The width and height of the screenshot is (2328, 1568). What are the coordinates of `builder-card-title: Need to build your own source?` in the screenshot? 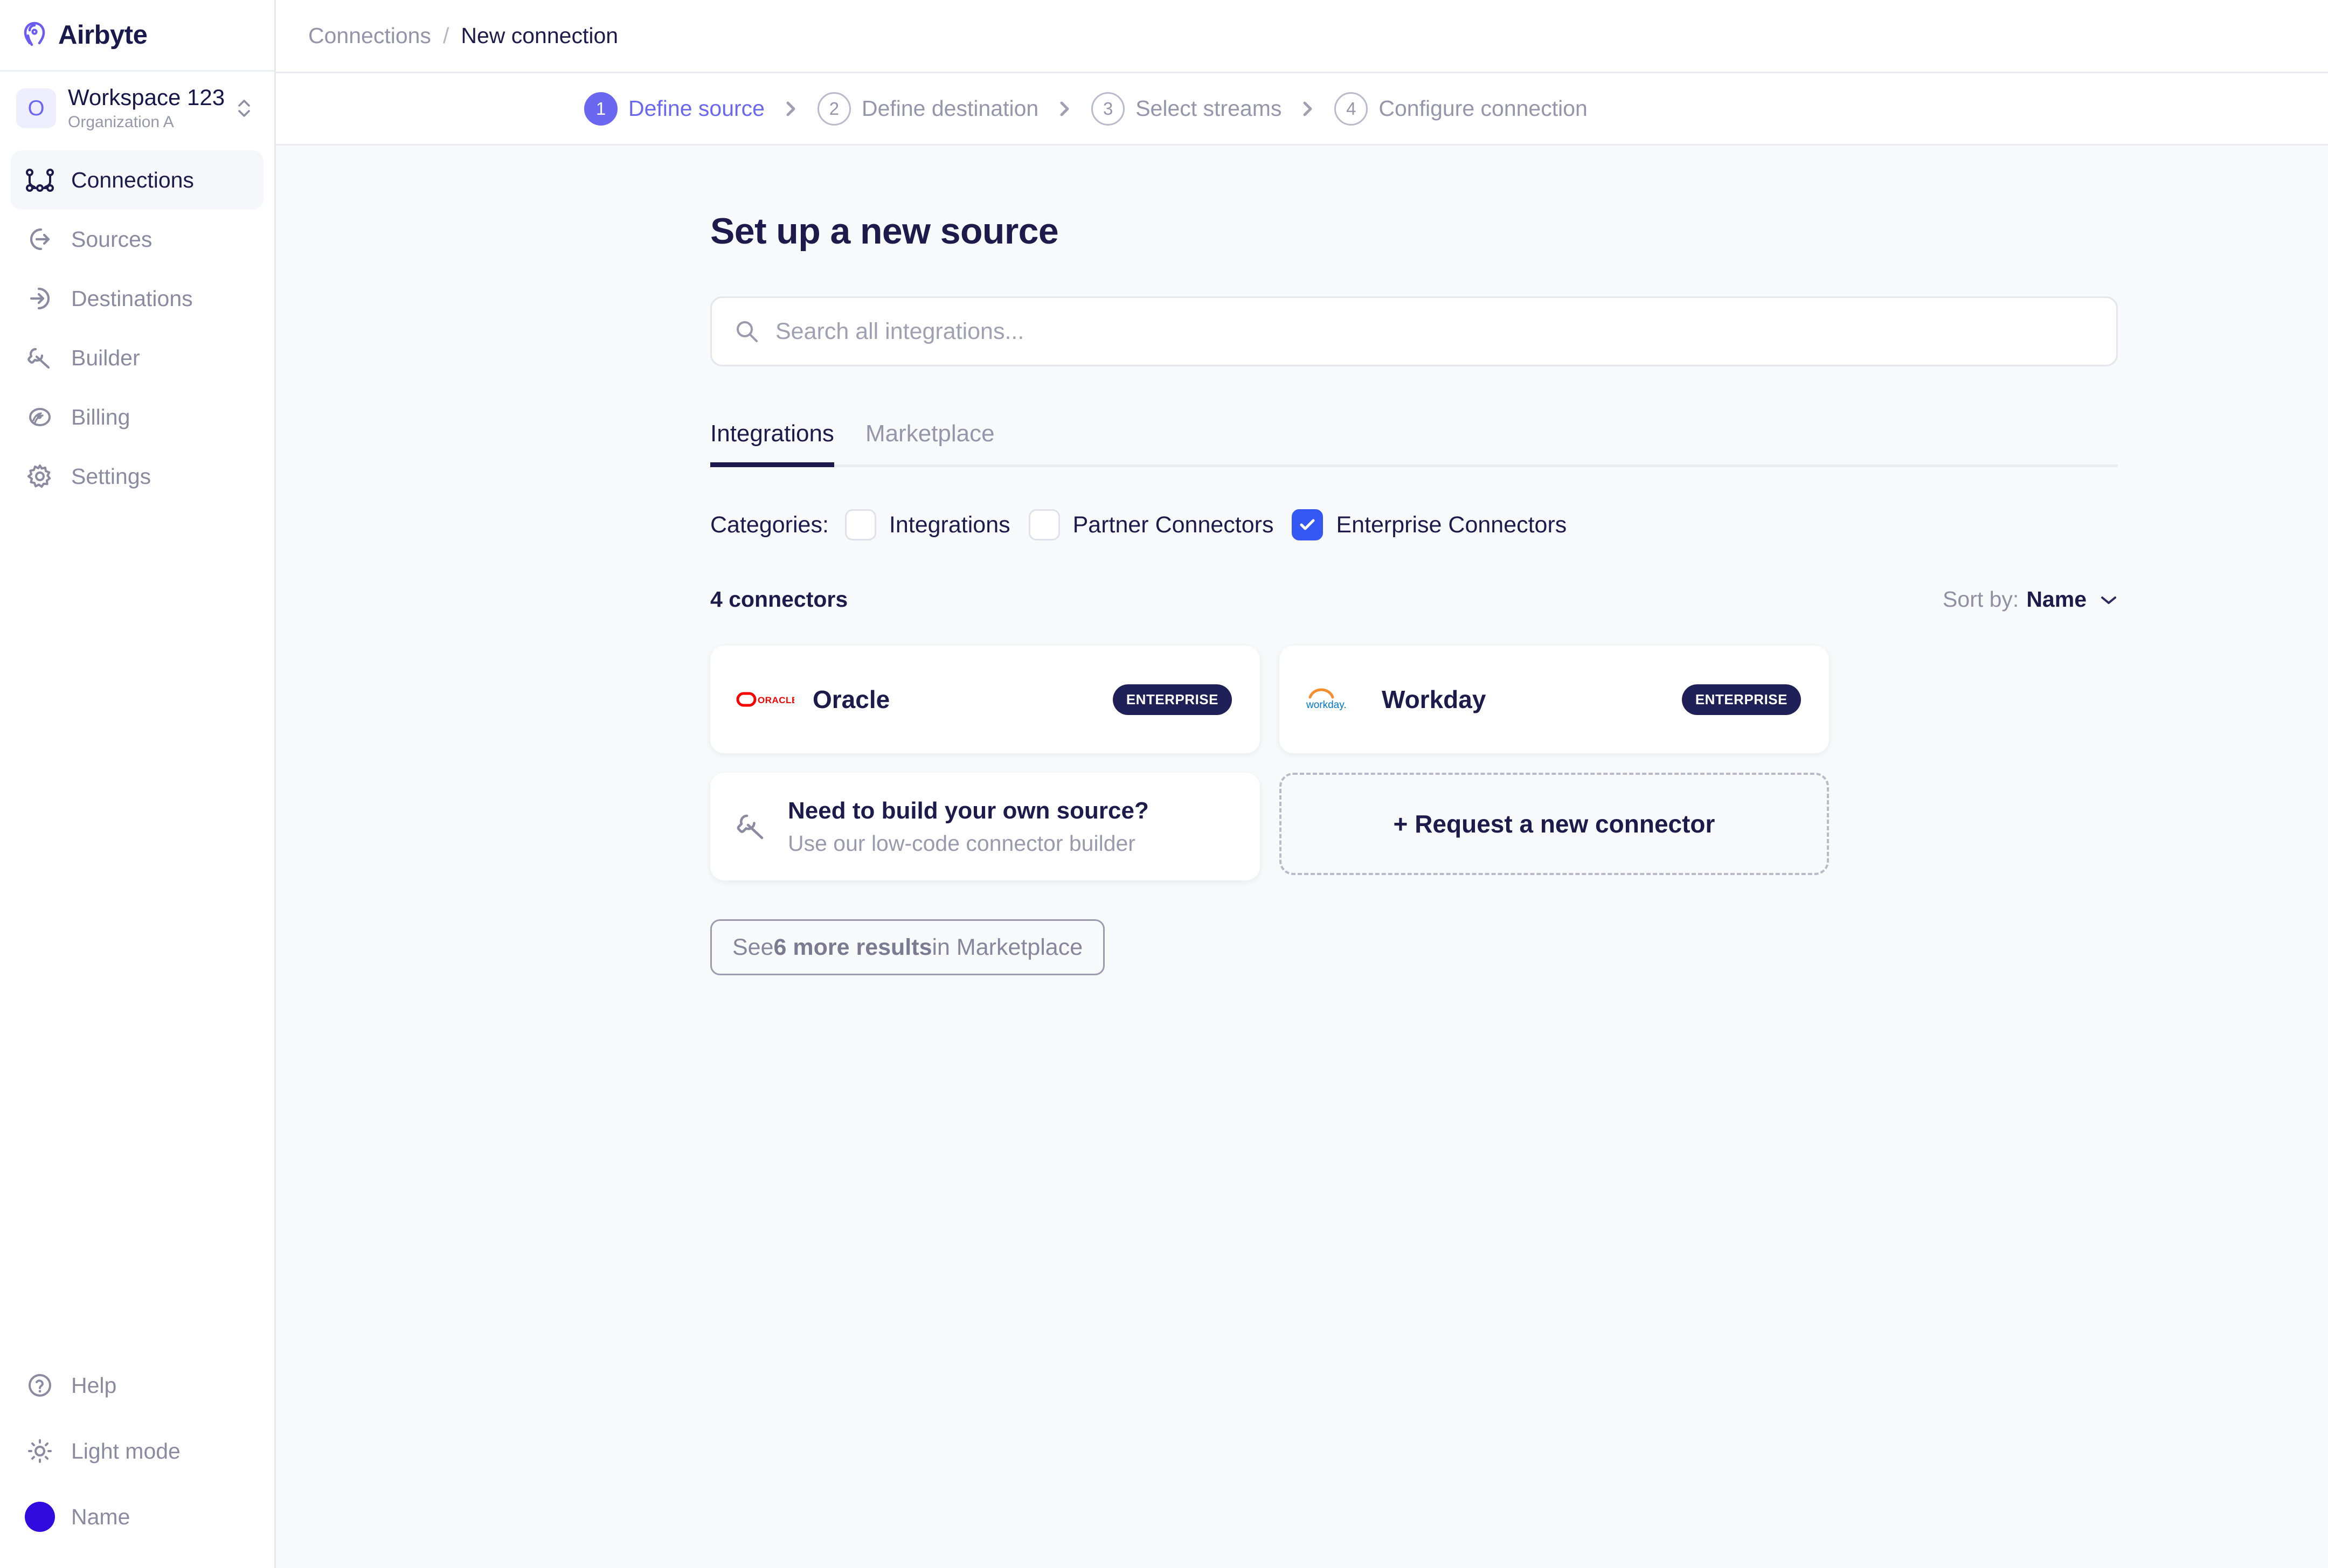 It's located at (968, 810).